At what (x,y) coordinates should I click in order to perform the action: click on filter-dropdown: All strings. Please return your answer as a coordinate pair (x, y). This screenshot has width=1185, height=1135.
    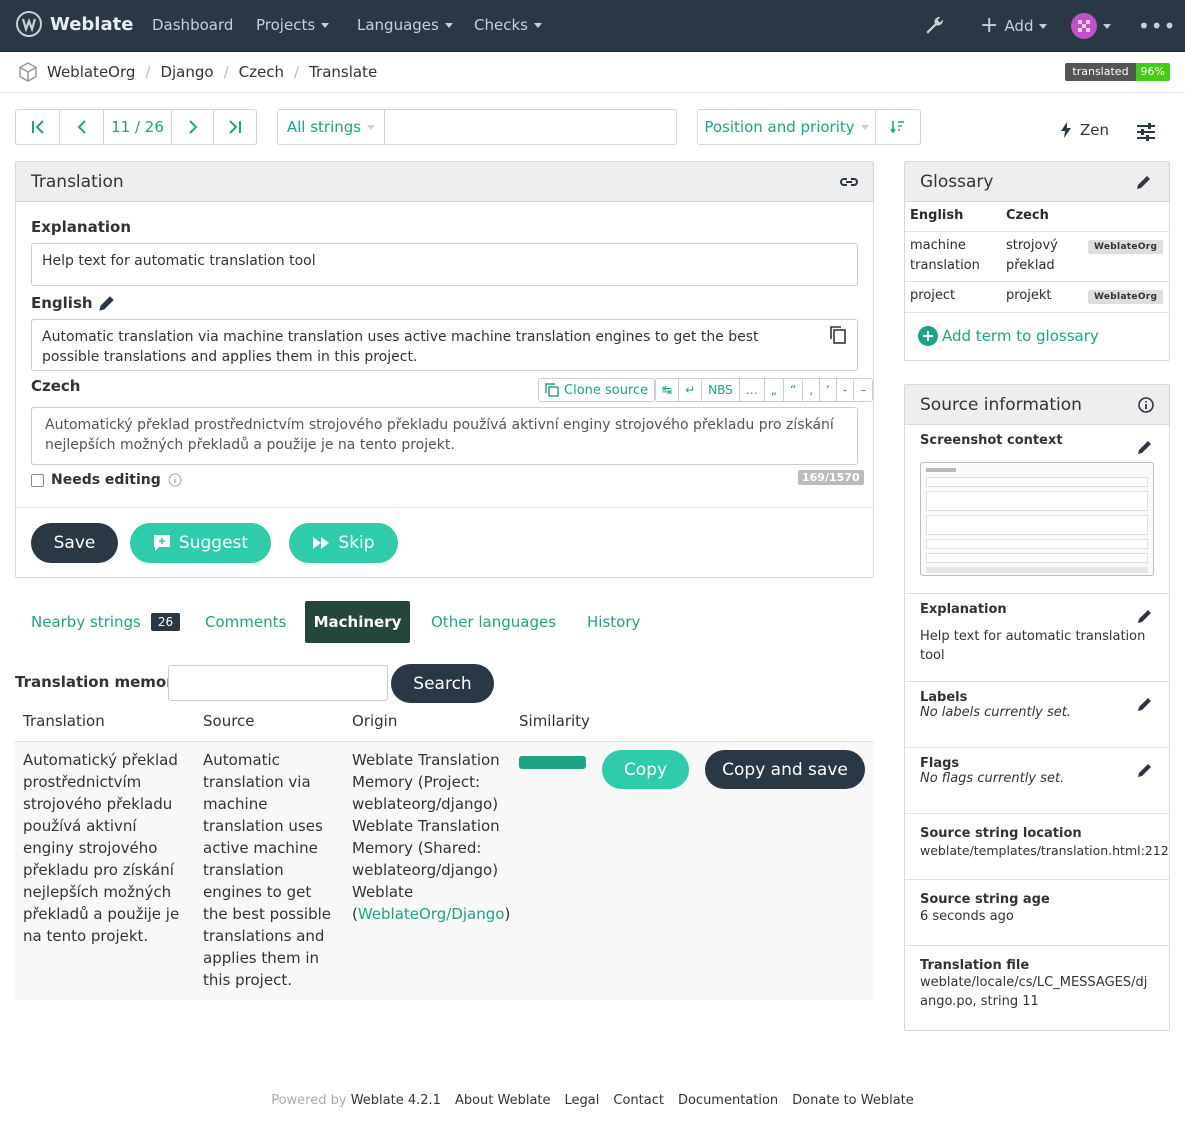
    Looking at the image, I should click on (331, 127).